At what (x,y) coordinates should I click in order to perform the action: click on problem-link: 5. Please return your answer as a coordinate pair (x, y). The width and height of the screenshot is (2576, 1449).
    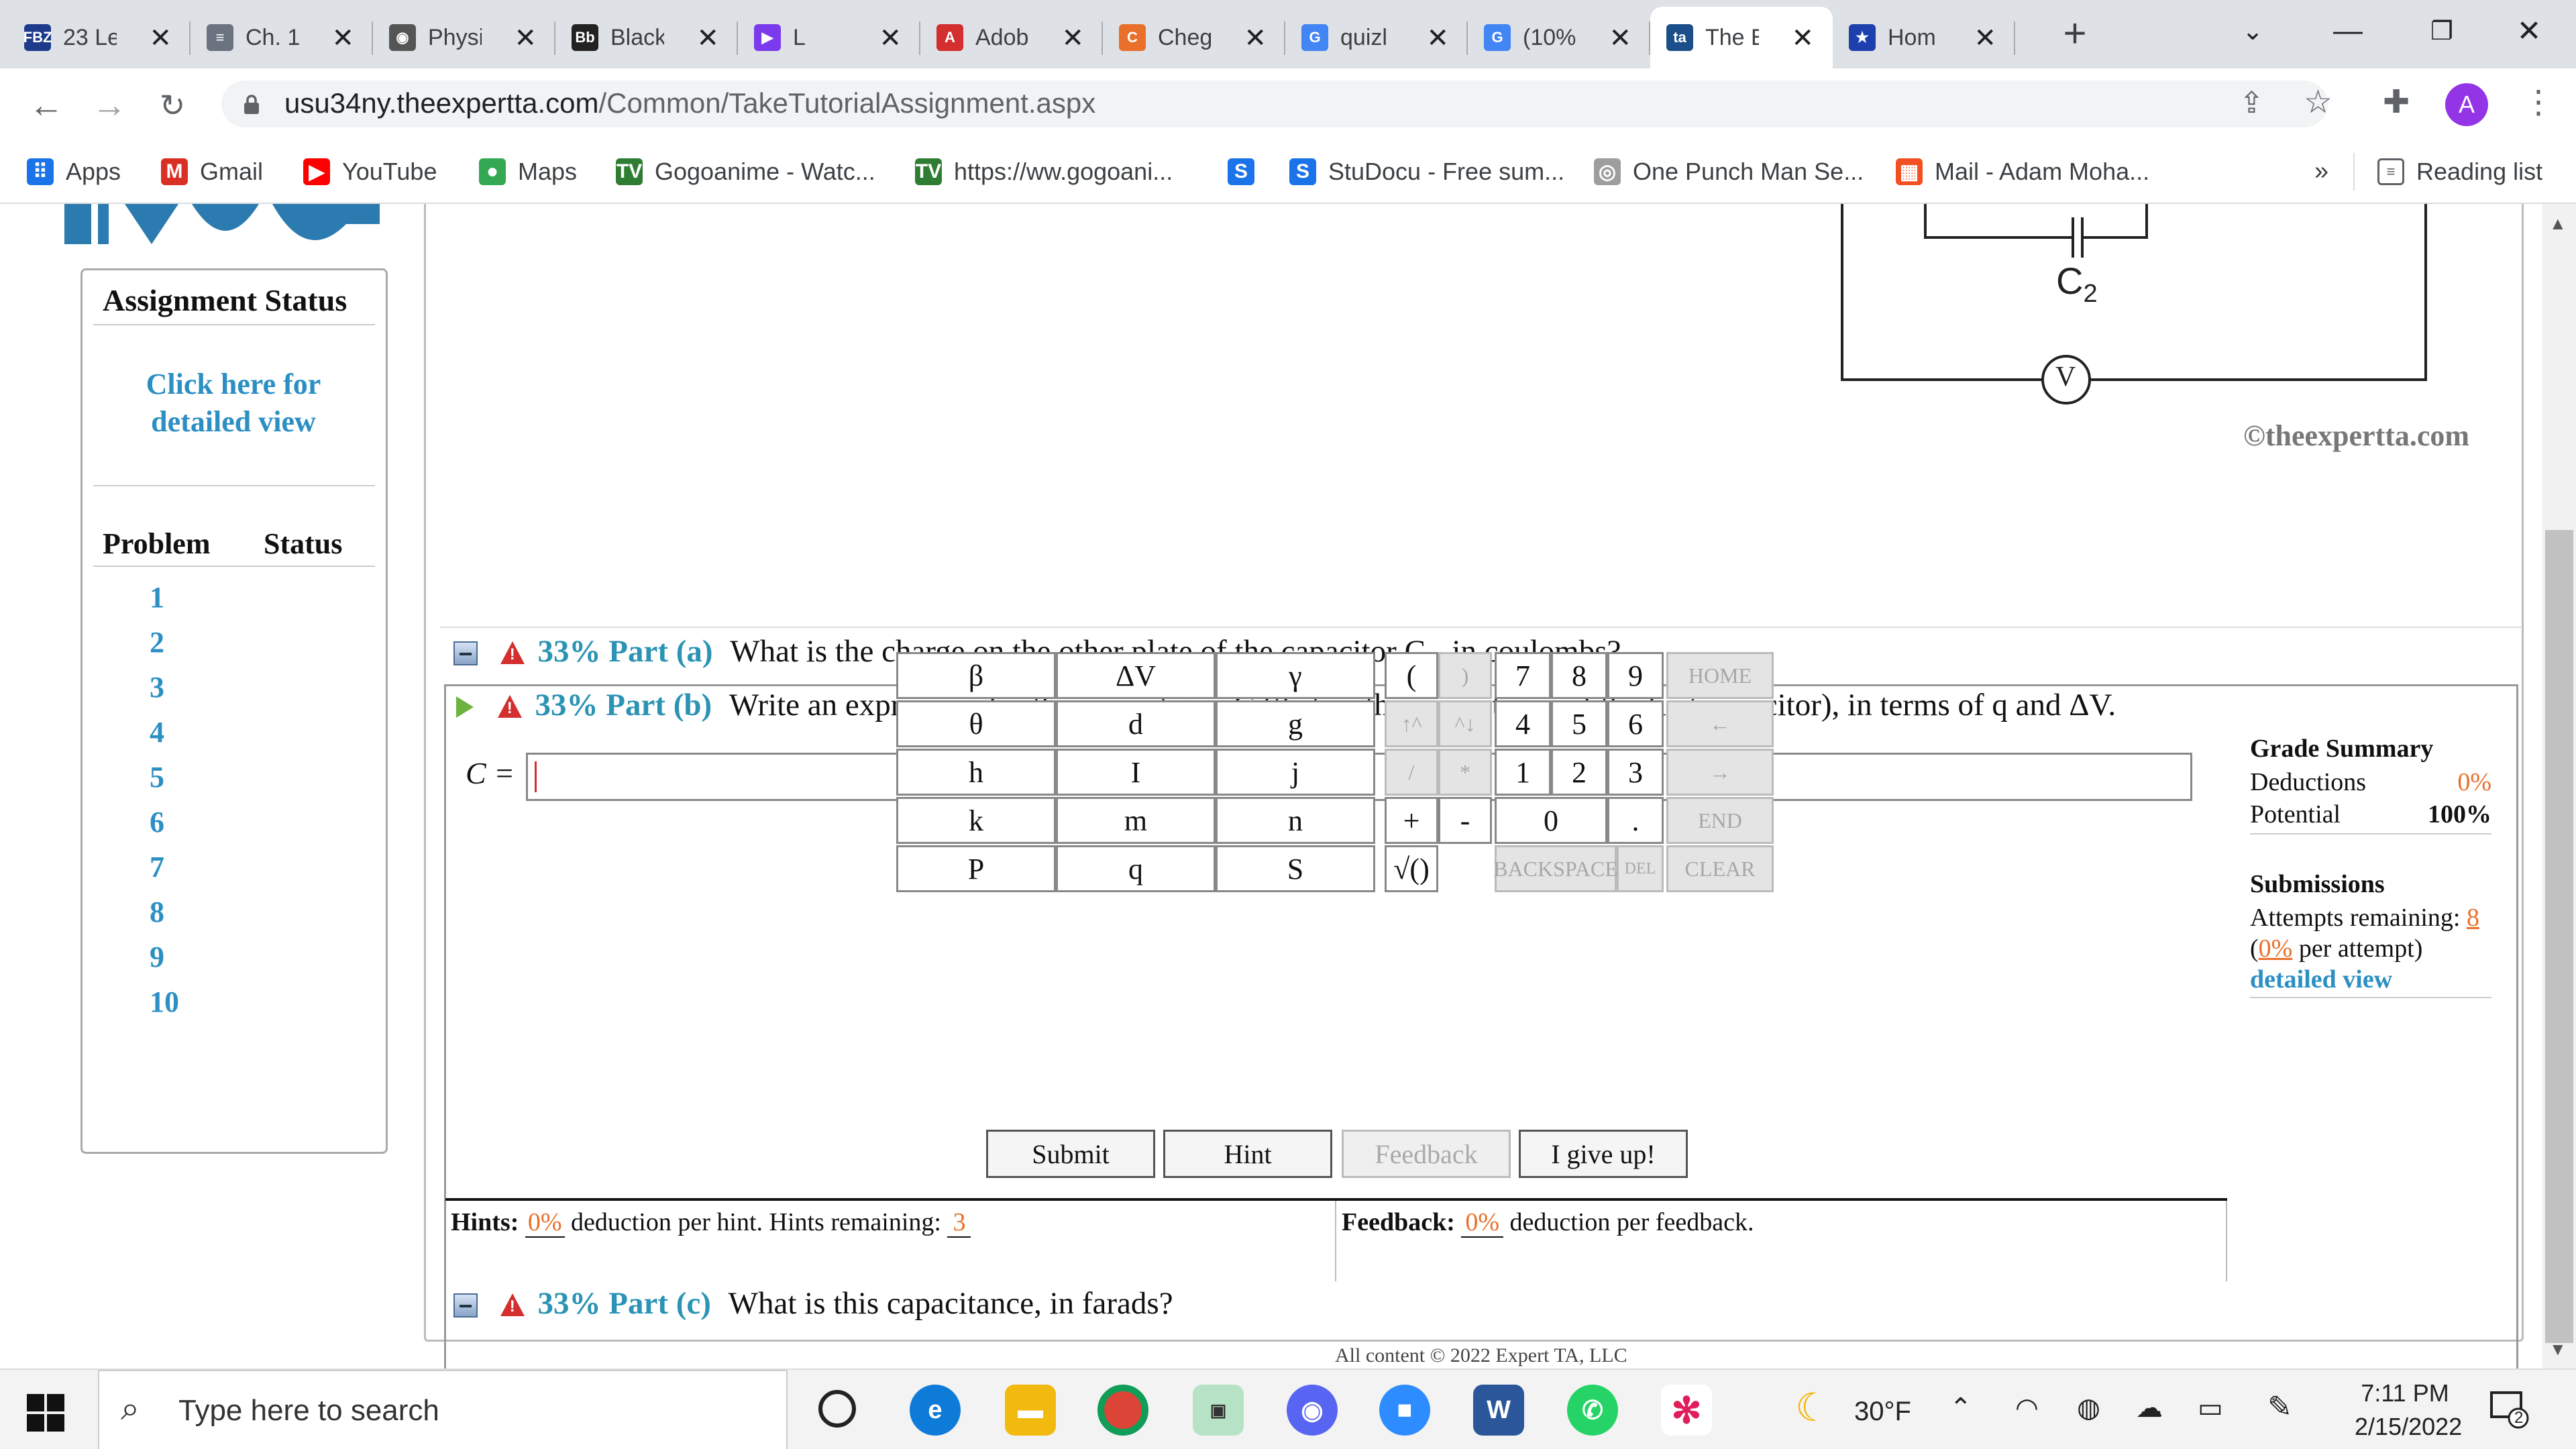
    Looking at the image, I should click on (157, 777).